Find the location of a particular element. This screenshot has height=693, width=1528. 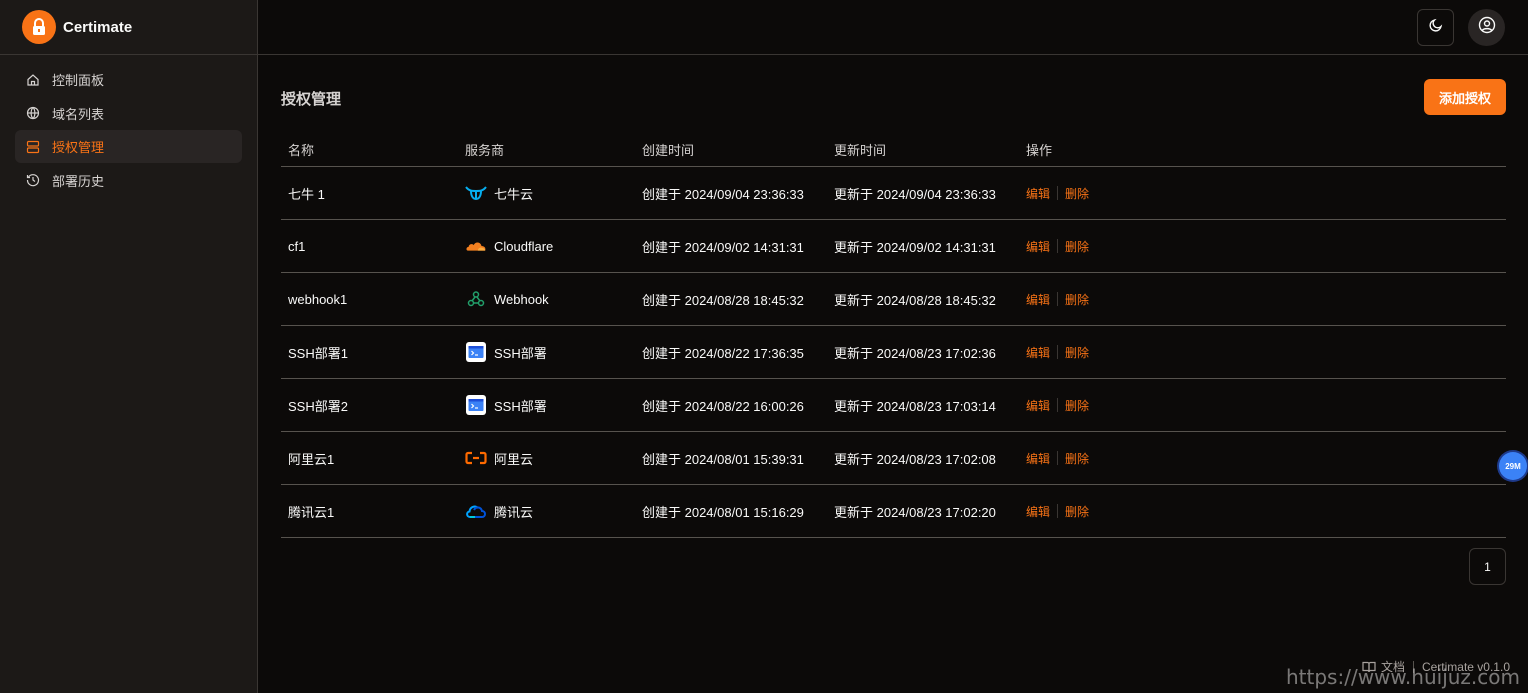

provider-cell: Webhook is located at coordinates (546, 299).